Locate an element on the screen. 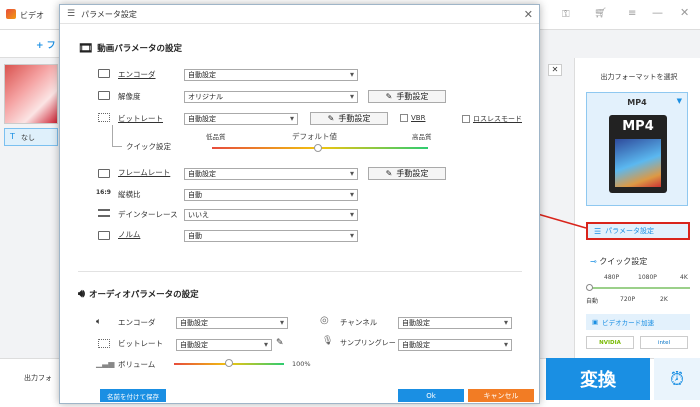 The height and width of the screenshot is (407, 700). norm-select: 自動 is located at coordinates (271, 236).